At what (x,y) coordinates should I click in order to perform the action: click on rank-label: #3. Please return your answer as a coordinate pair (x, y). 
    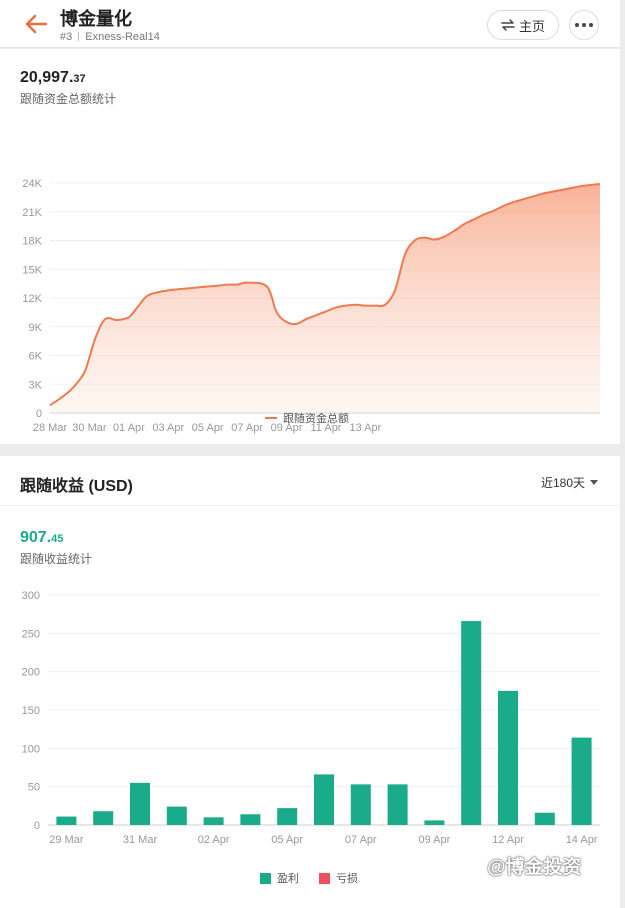
    Looking at the image, I should click on (66, 37).